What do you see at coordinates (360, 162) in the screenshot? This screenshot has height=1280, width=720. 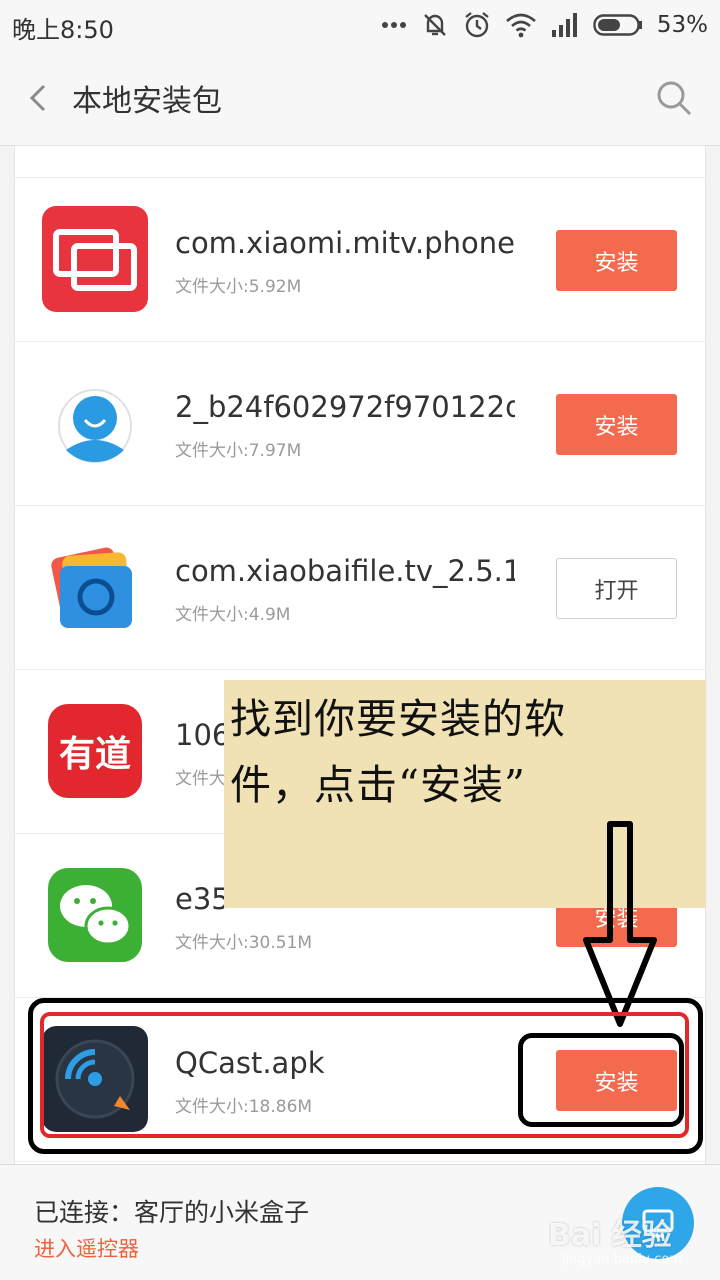 I see `list-item-partial` at bounding box center [360, 162].